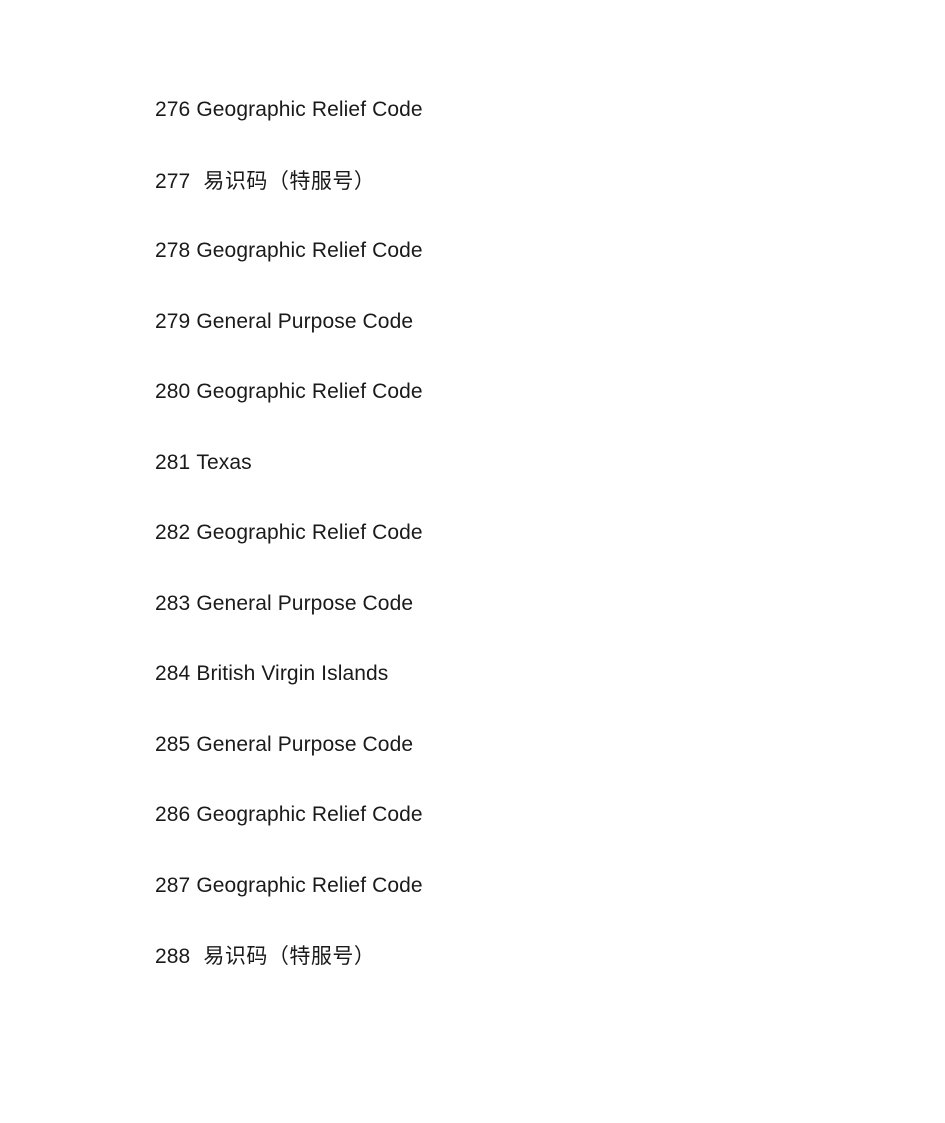 This screenshot has height=1123, width=945. What do you see at coordinates (505, 627) in the screenshot?
I see `list-item: 283 General Purpose Code` at bounding box center [505, 627].